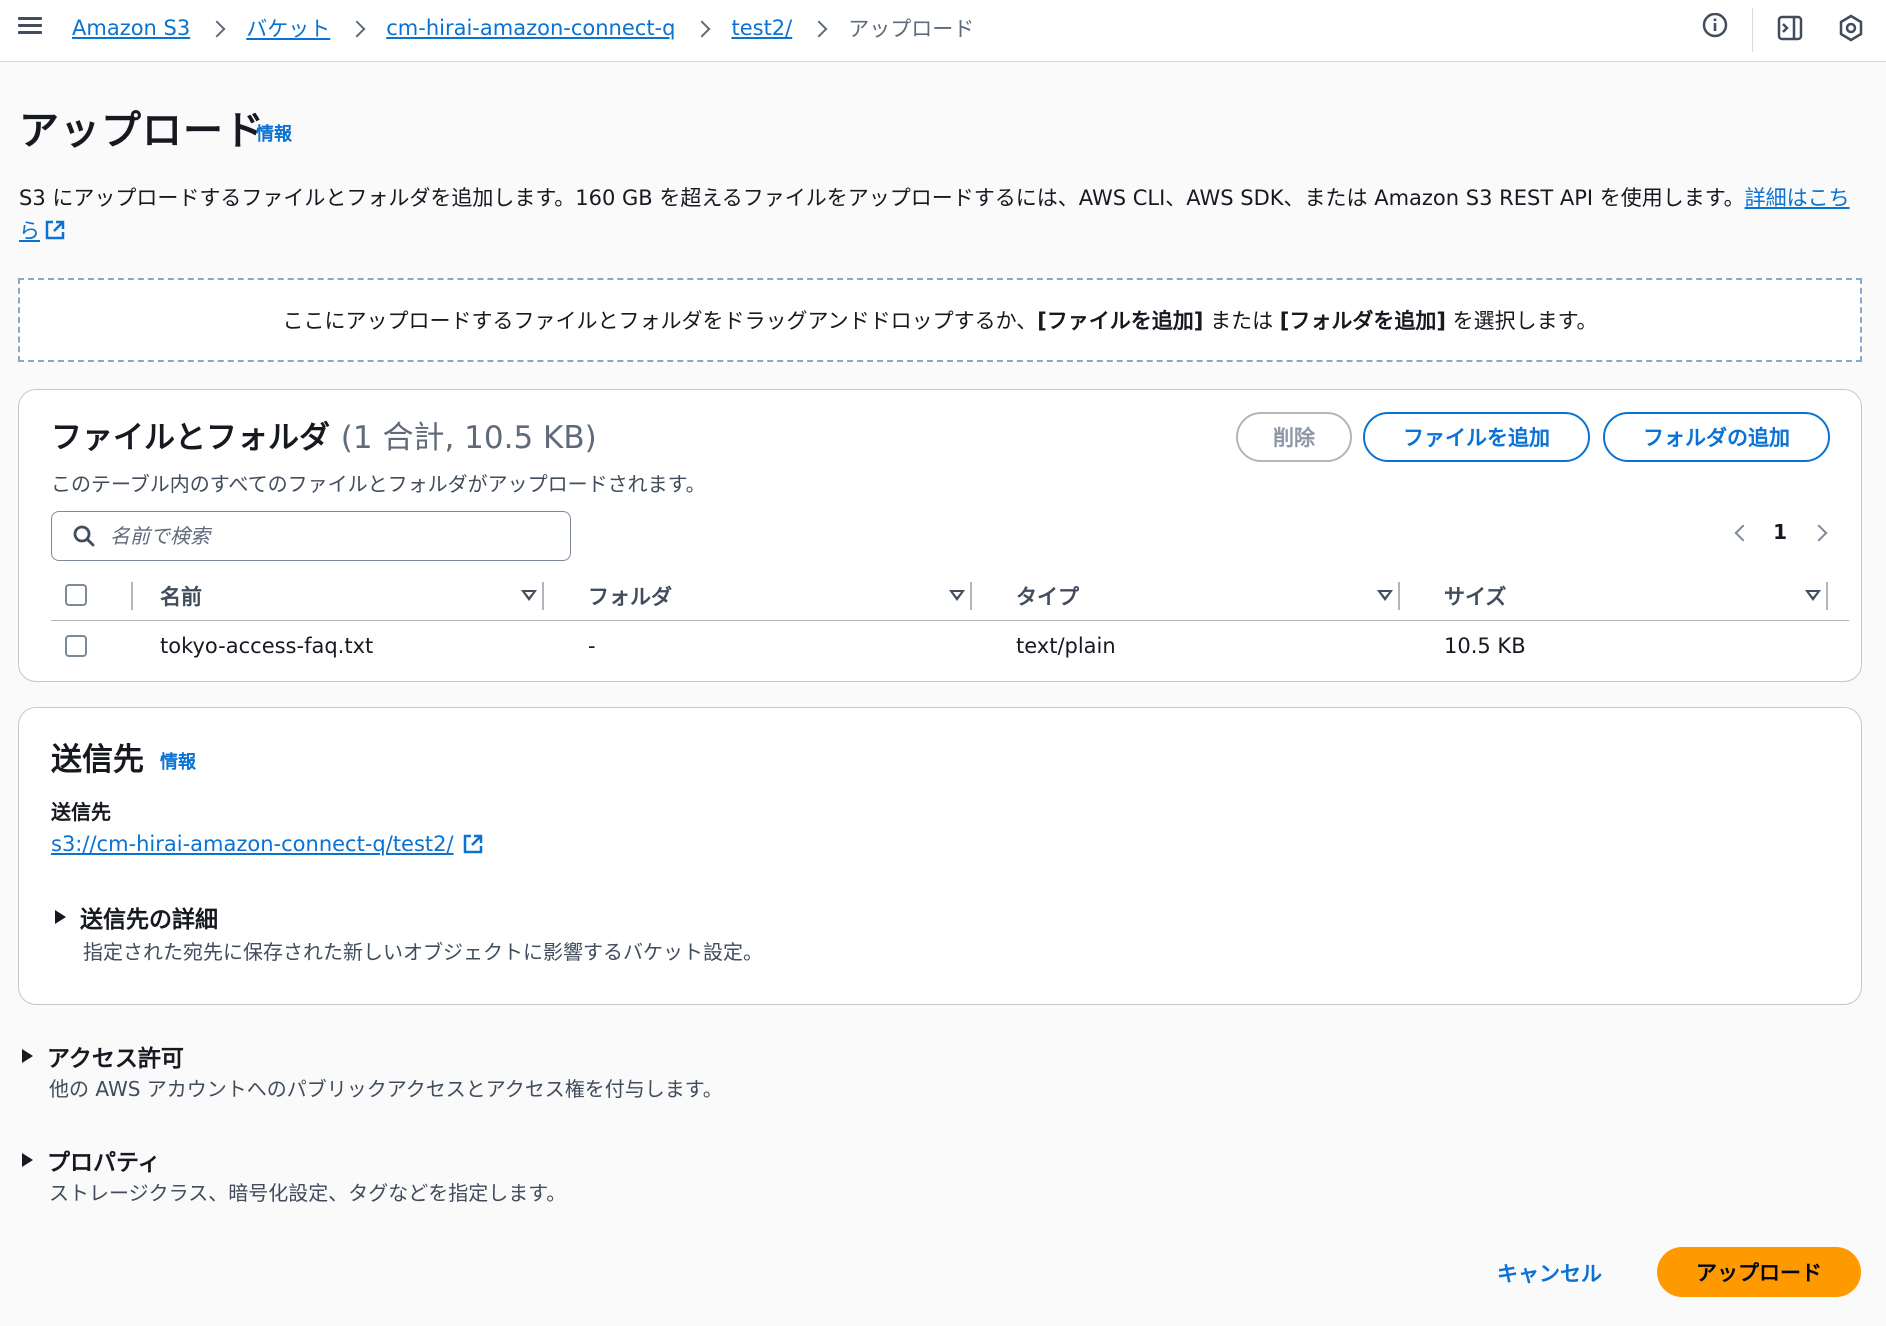 The width and height of the screenshot is (1886, 1326). I want to click on destination-title: 送信先, so click(97, 760).